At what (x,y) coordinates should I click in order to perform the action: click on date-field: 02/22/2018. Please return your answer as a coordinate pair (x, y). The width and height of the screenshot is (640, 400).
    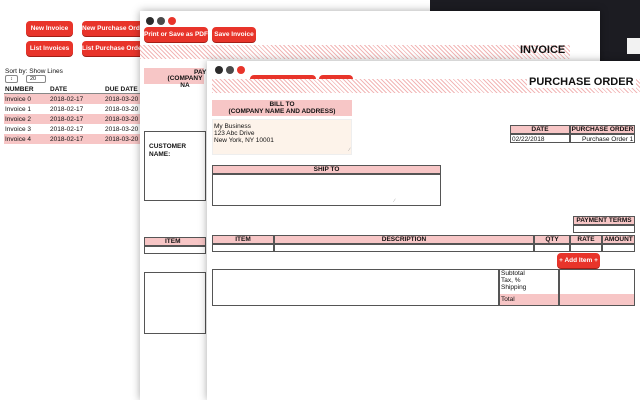
    Looking at the image, I should click on (540, 138).